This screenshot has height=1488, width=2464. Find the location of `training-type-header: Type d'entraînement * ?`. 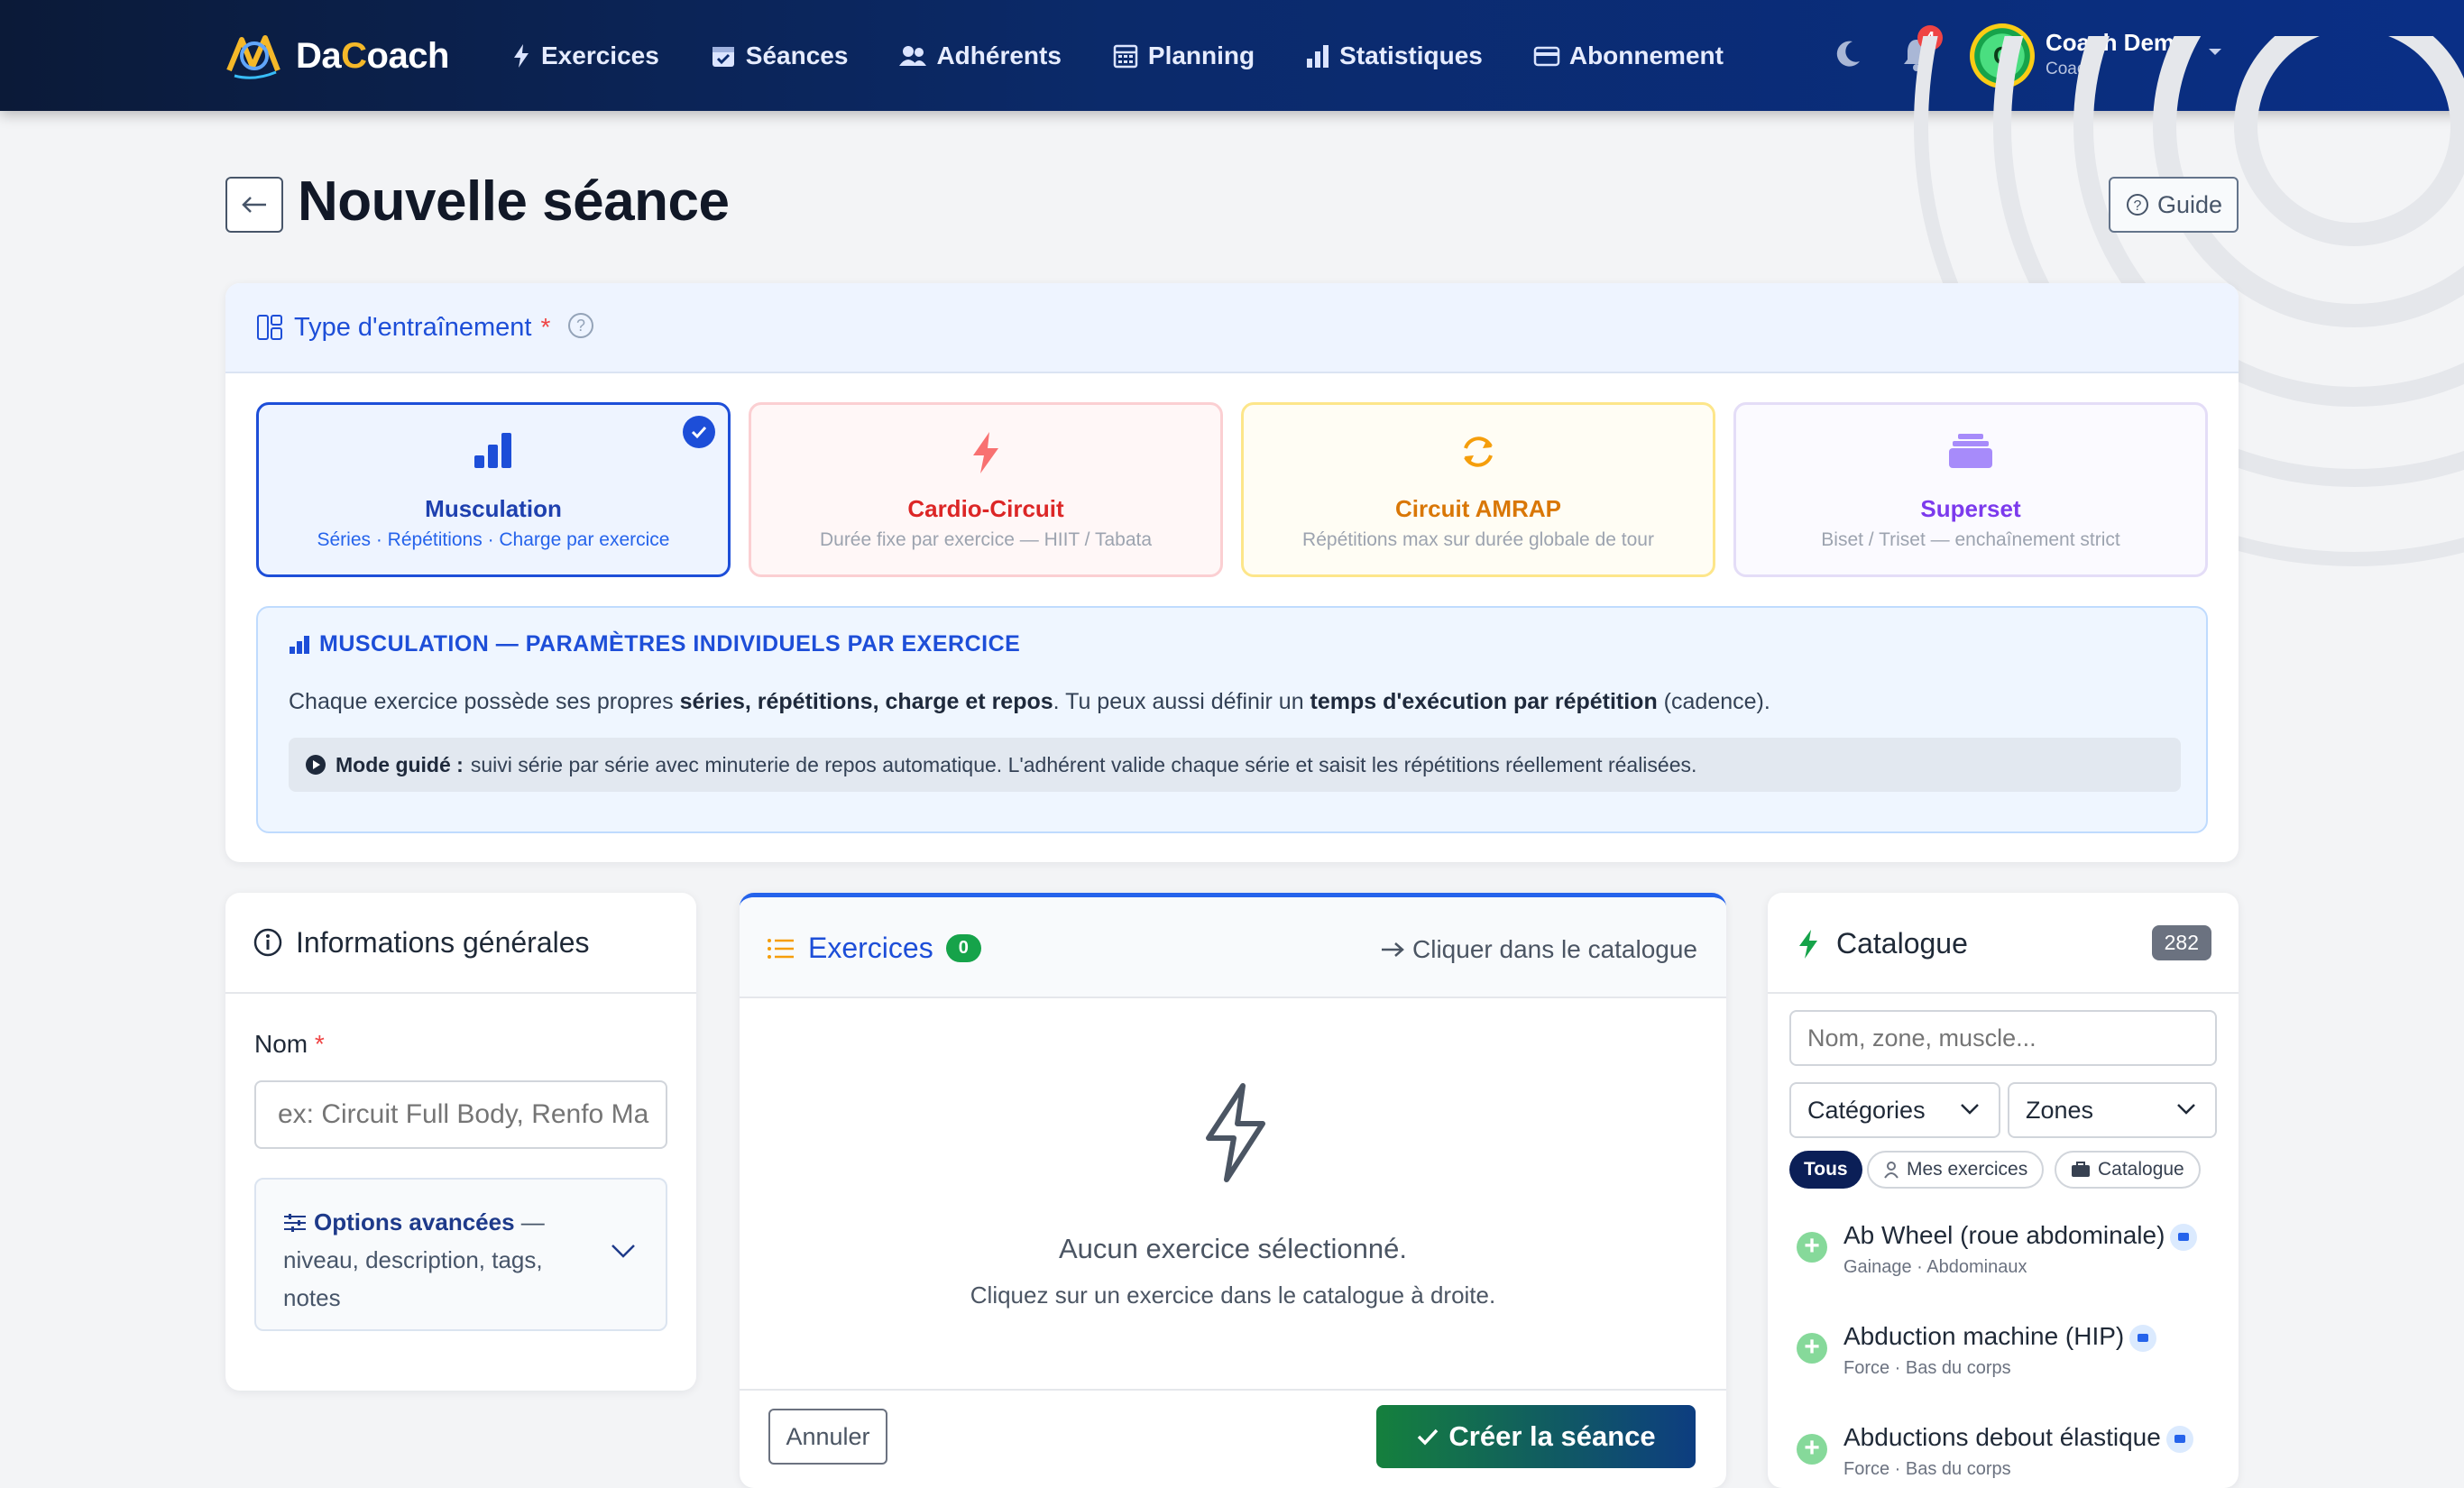

training-type-header: Type d'entraînement * ? is located at coordinates (1232, 328).